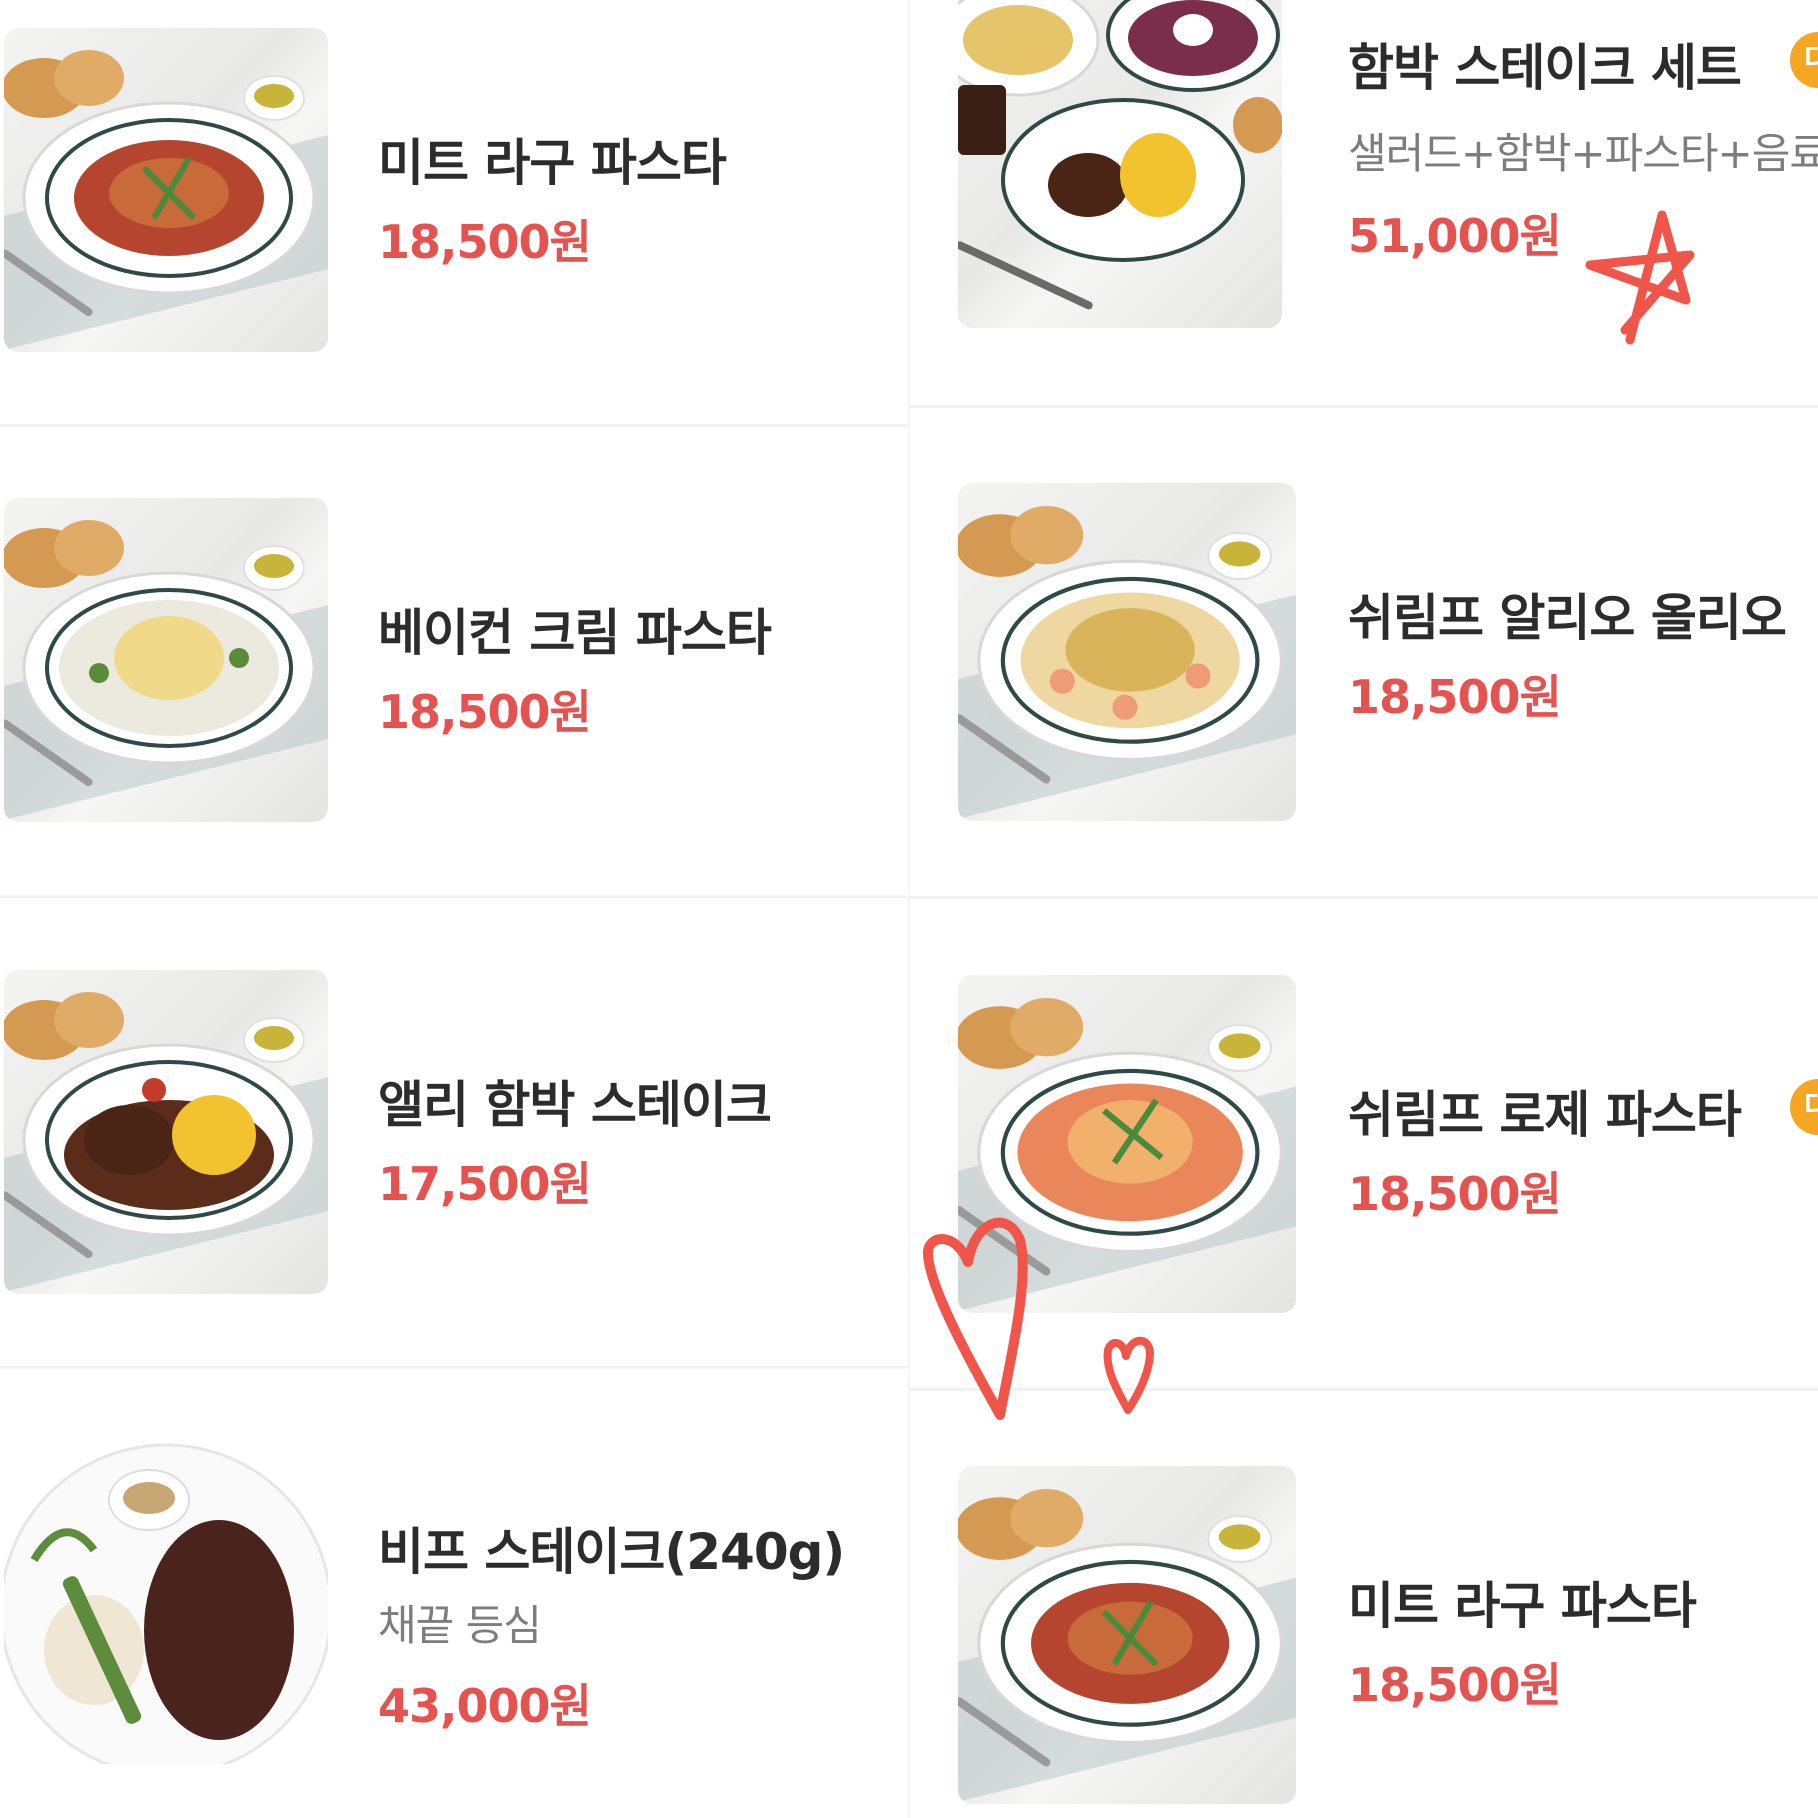 This screenshot has width=1818, height=1818. What do you see at coordinates (1545, 1115) in the screenshot?
I see `menu-item-name: 쉬림프 로제 파스타` at bounding box center [1545, 1115].